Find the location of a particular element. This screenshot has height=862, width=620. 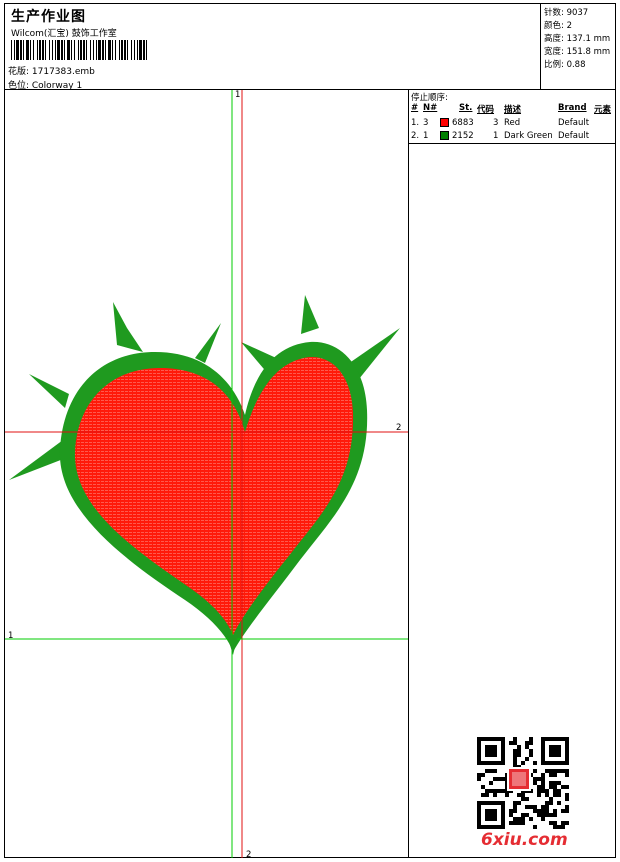

stat-scale: 比例: 0.88 is located at coordinates (565, 65).